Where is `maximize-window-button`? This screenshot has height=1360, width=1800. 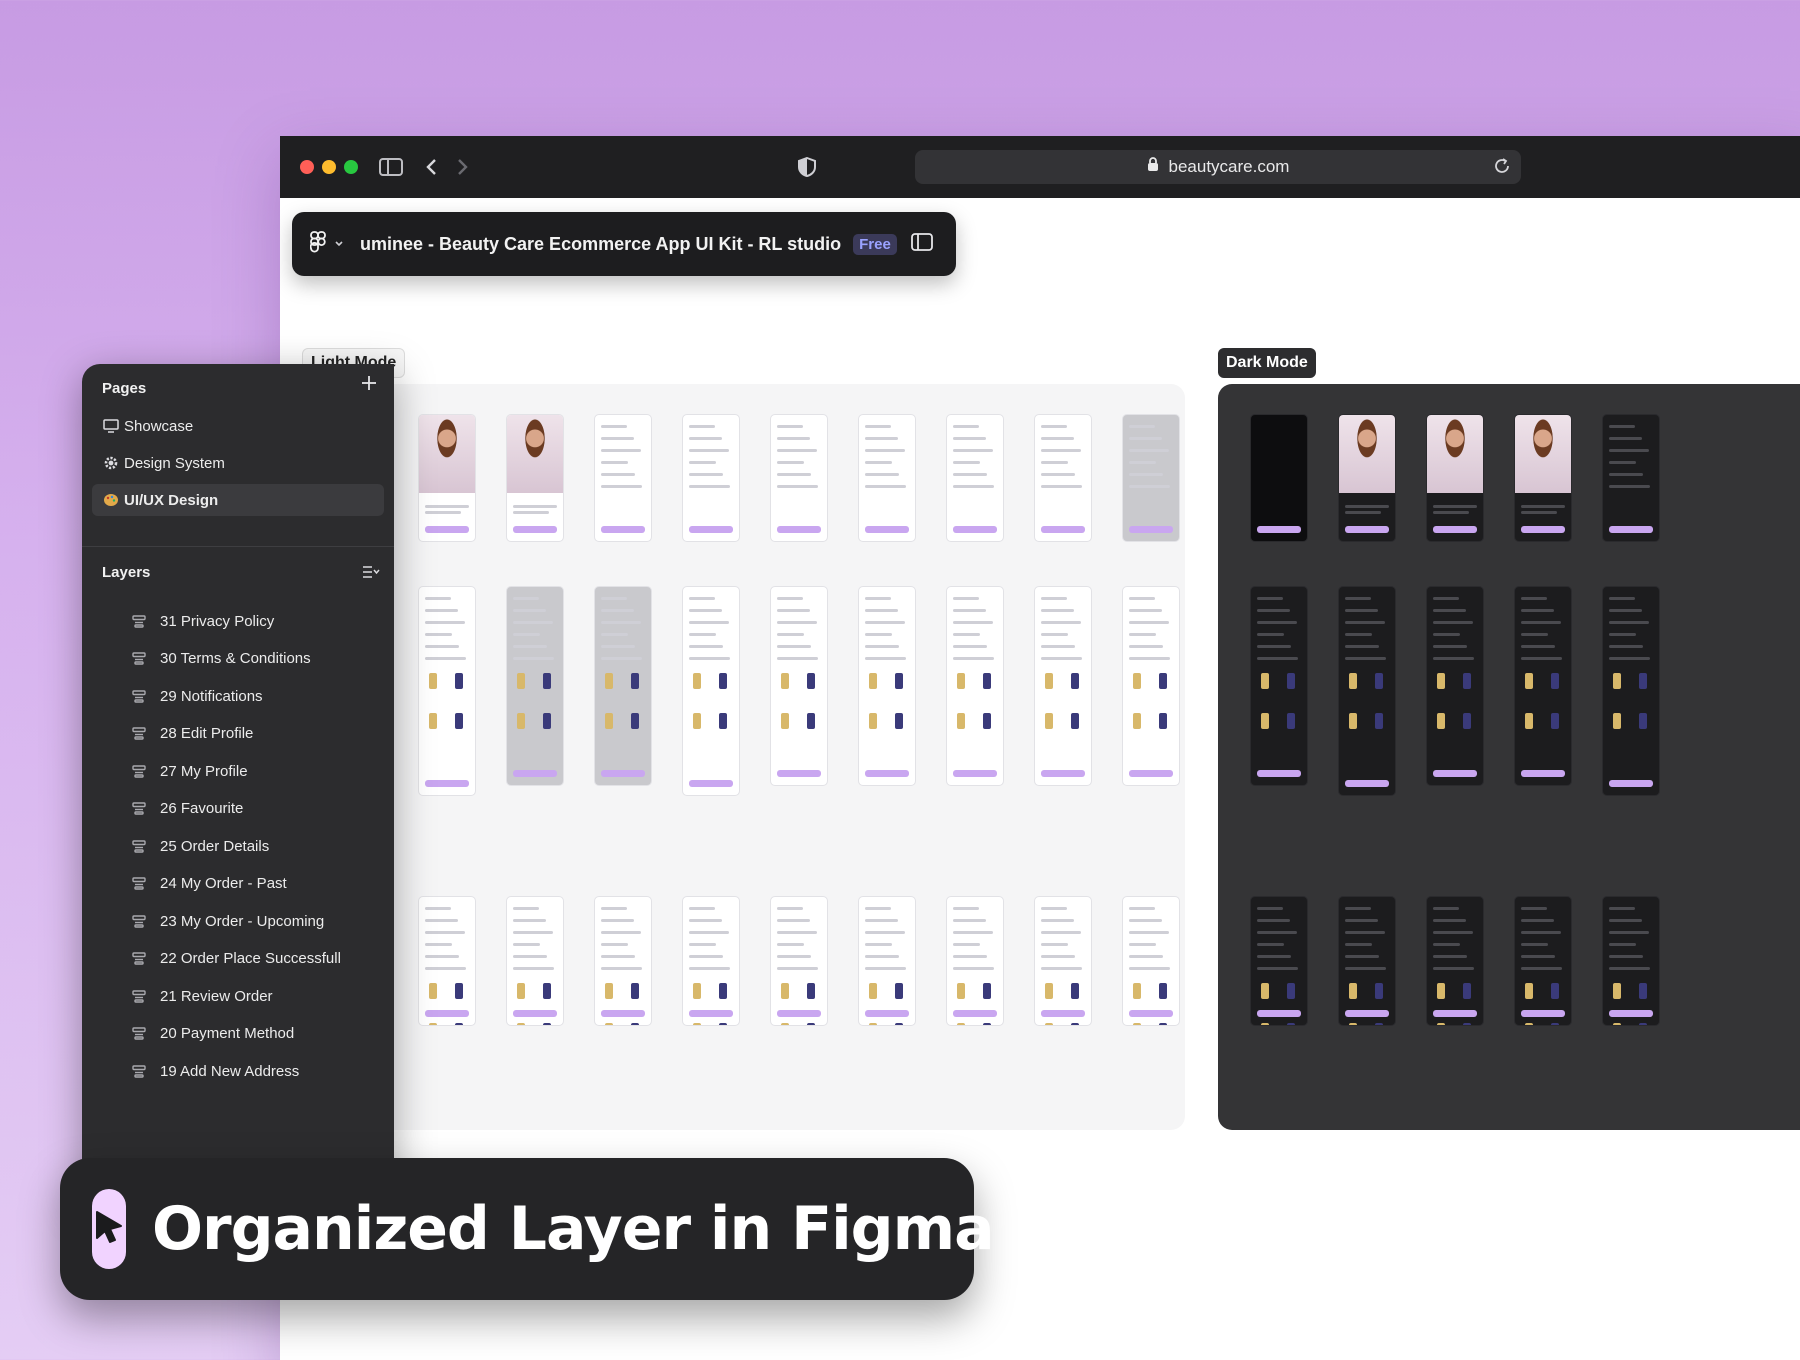 maximize-window-button is located at coordinates (351, 167).